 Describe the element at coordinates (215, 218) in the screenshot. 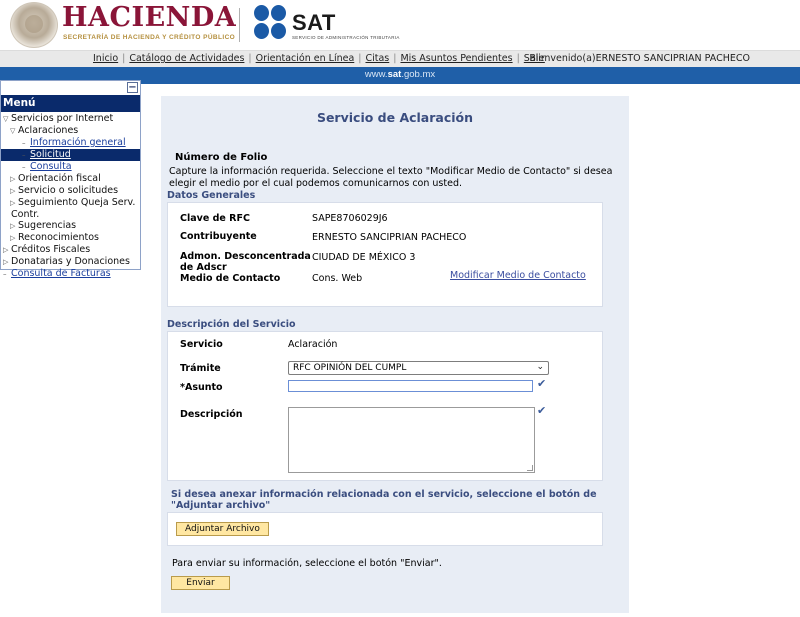

I see `rfc-label: Clave de RFC` at that location.